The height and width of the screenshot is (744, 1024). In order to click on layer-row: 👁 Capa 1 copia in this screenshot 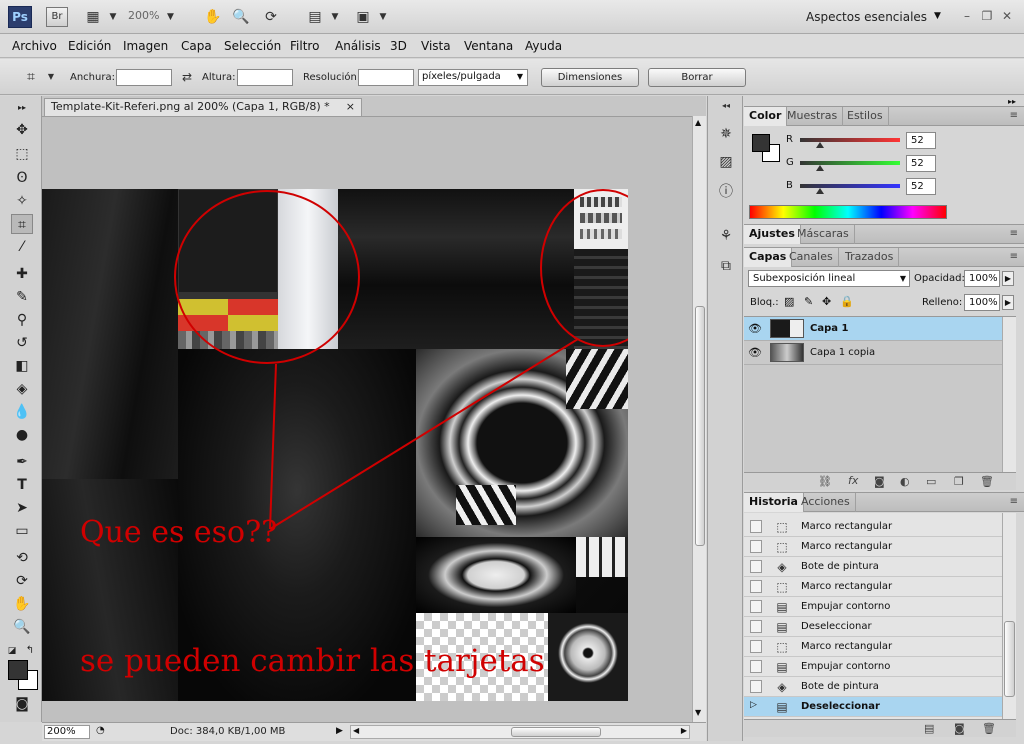, I will do `click(873, 353)`.